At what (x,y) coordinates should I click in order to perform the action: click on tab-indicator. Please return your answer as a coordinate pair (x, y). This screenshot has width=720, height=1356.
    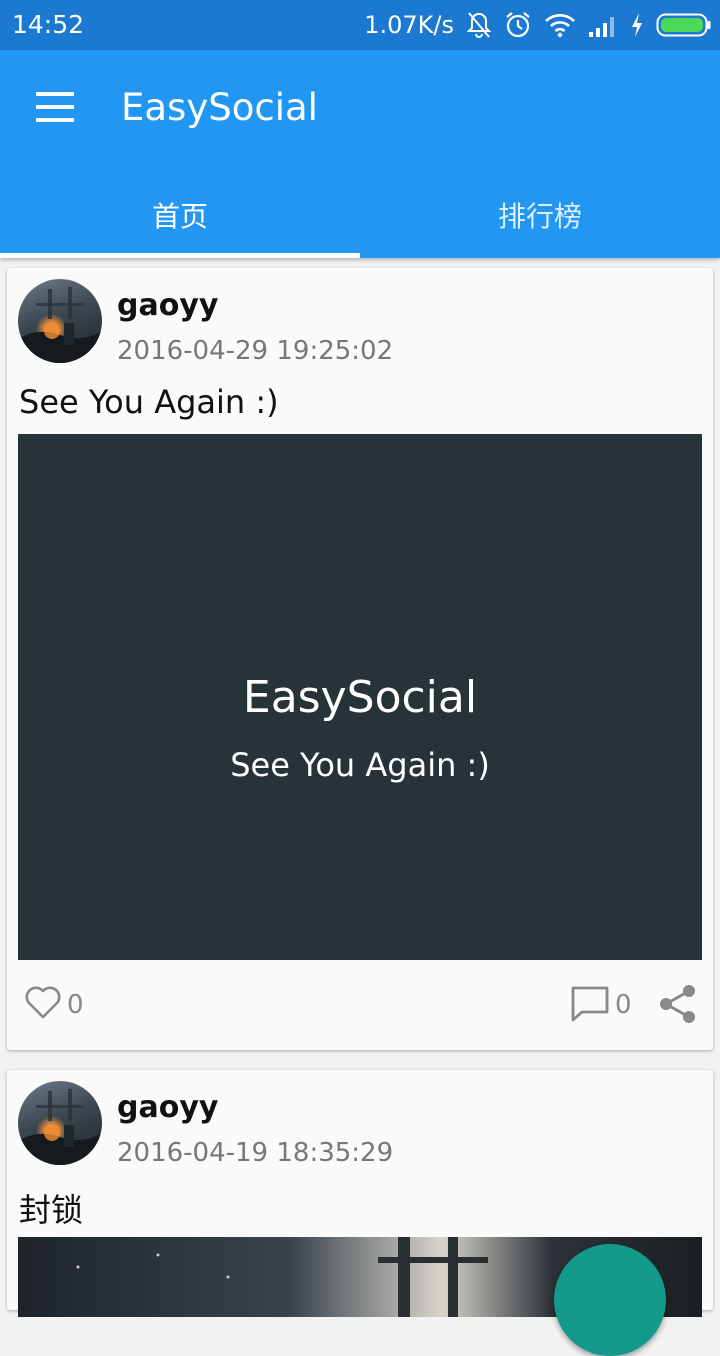
    Looking at the image, I should click on (180, 255).